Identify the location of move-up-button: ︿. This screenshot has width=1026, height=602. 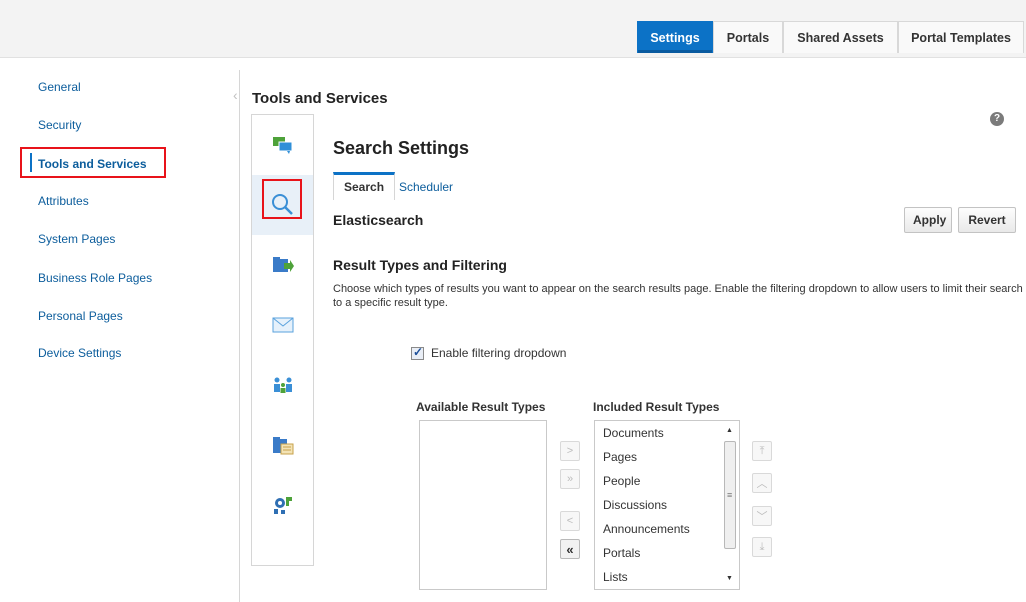
(762, 483).